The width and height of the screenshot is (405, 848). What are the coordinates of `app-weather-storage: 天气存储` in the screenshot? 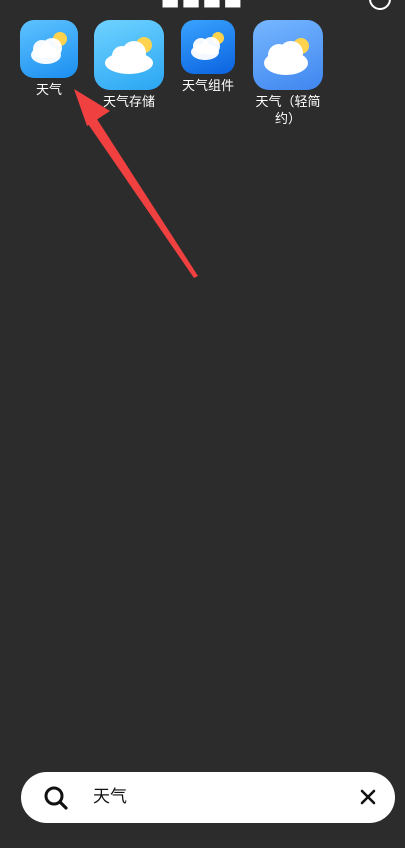 It's located at (129, 65).